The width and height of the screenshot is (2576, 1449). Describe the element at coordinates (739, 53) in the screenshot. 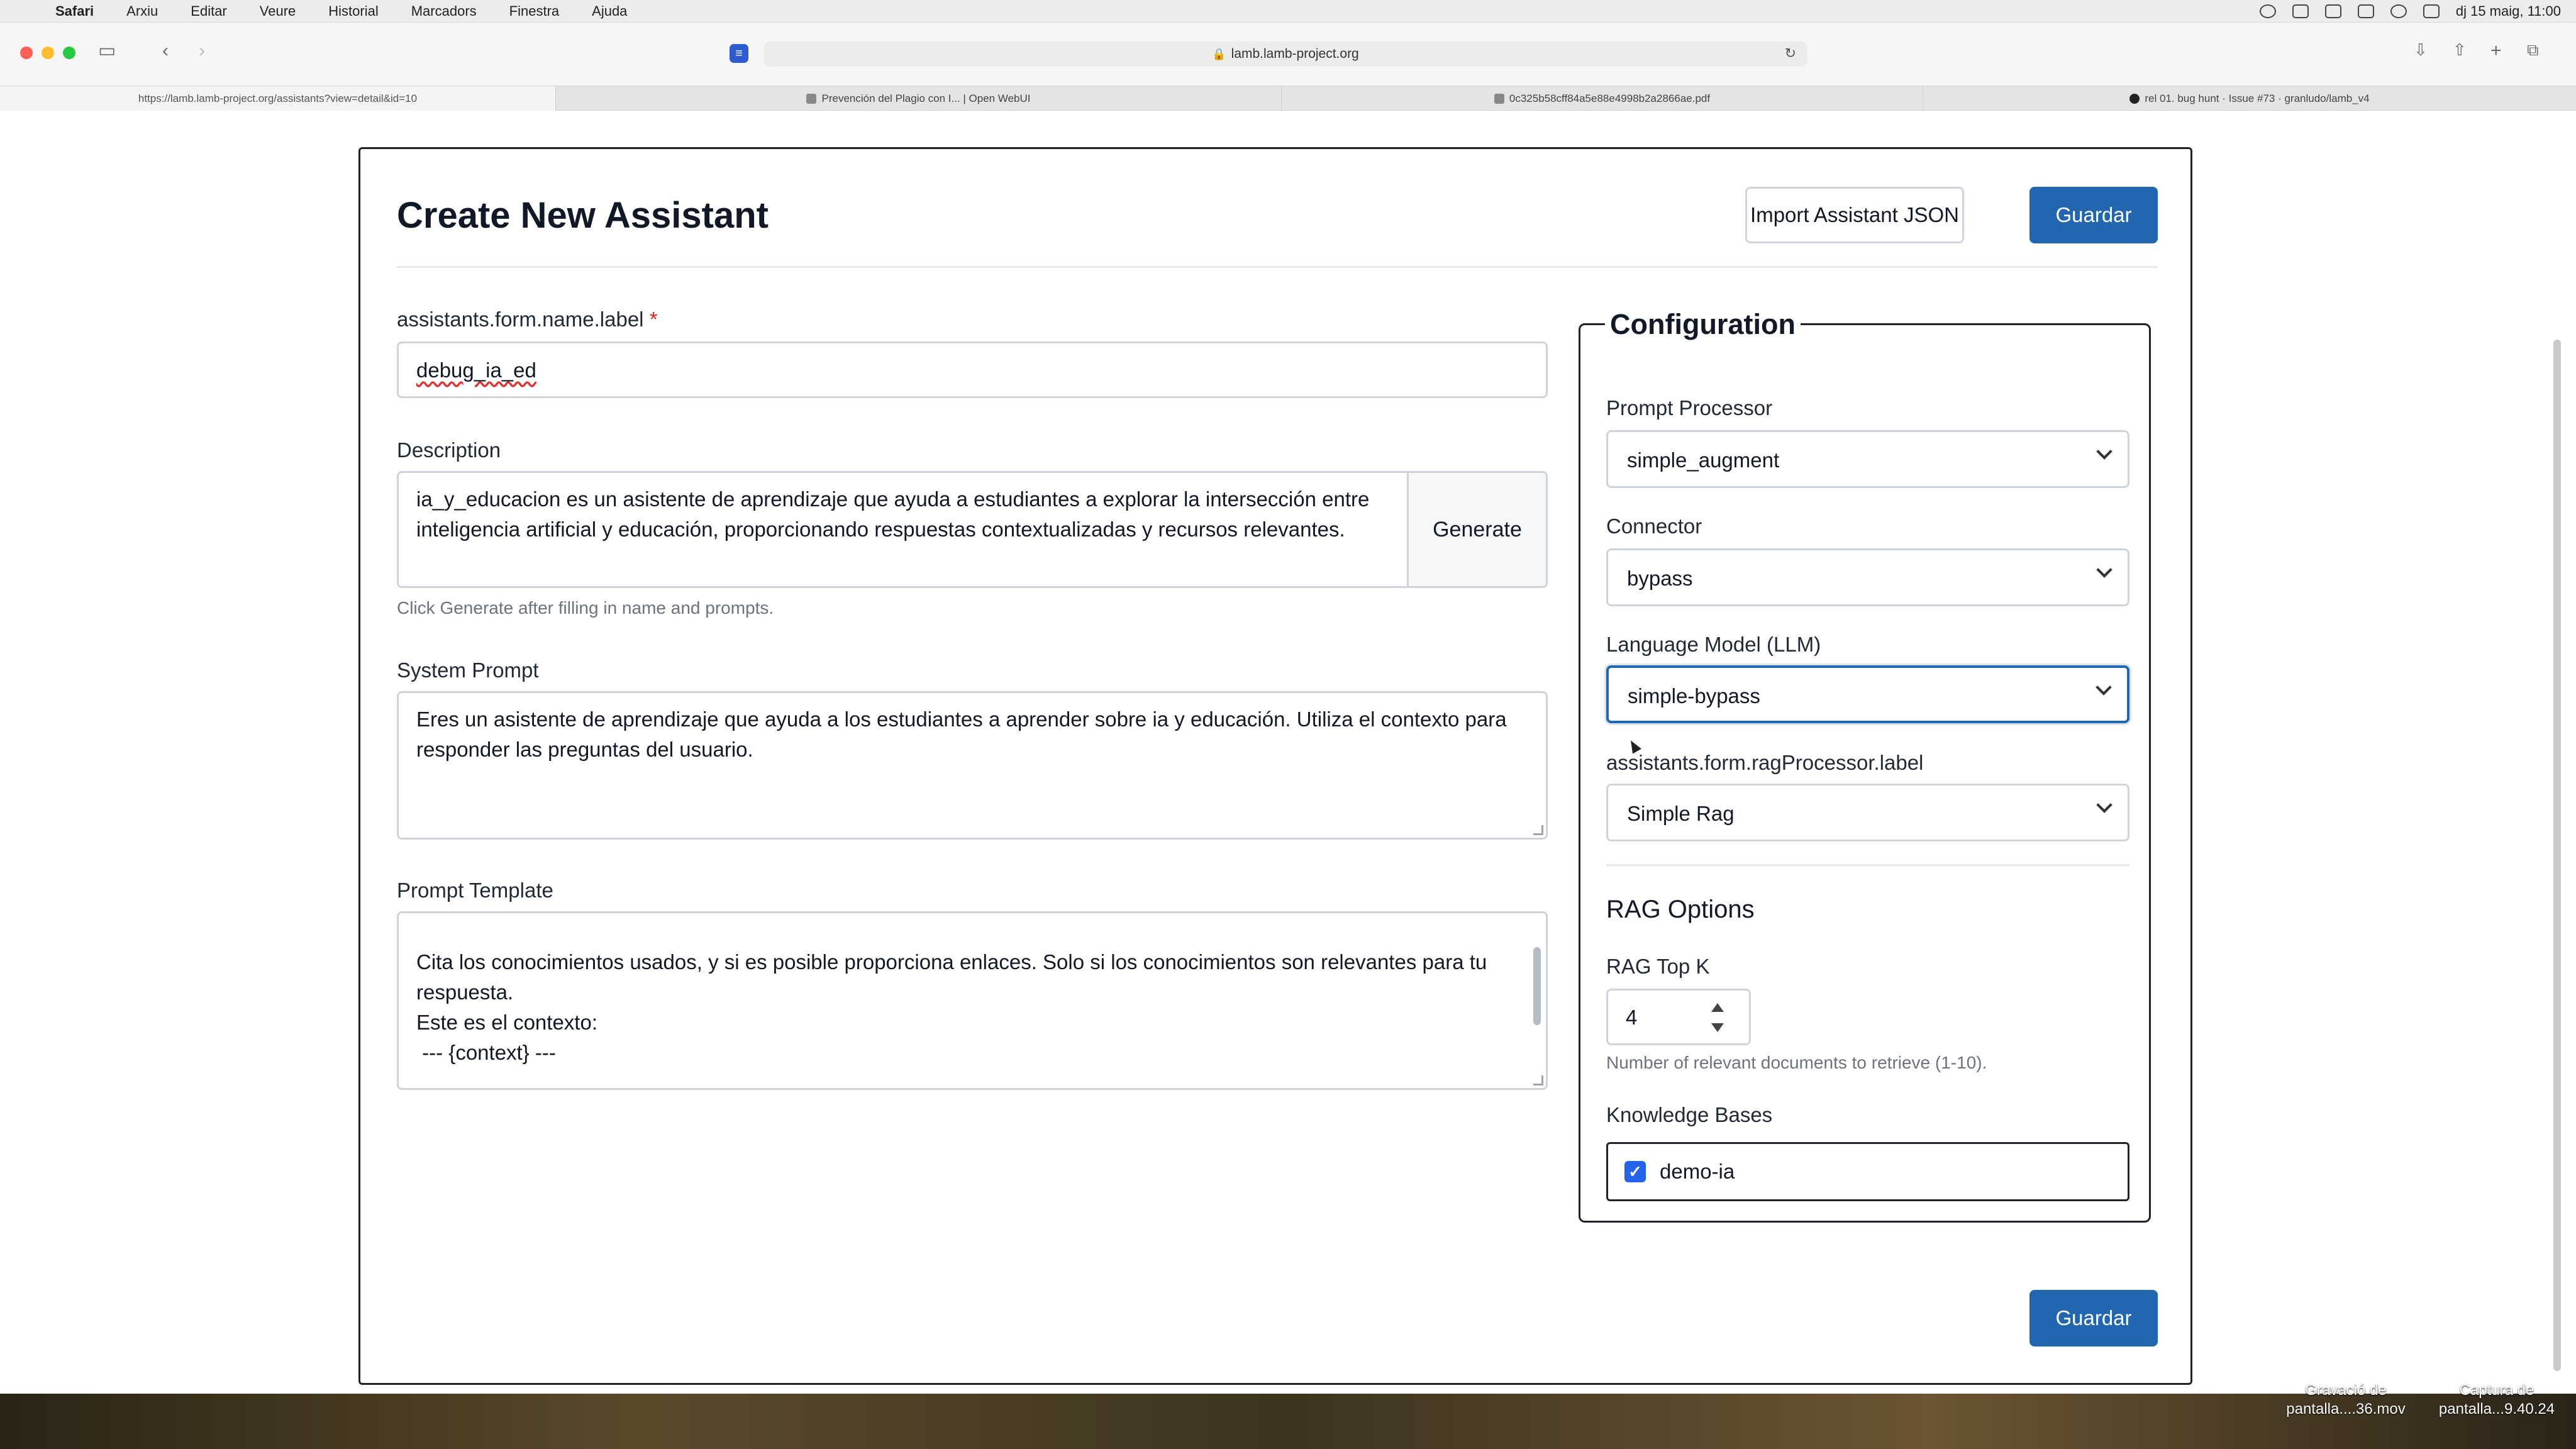

I see `extension-icon: ≡` at that location.